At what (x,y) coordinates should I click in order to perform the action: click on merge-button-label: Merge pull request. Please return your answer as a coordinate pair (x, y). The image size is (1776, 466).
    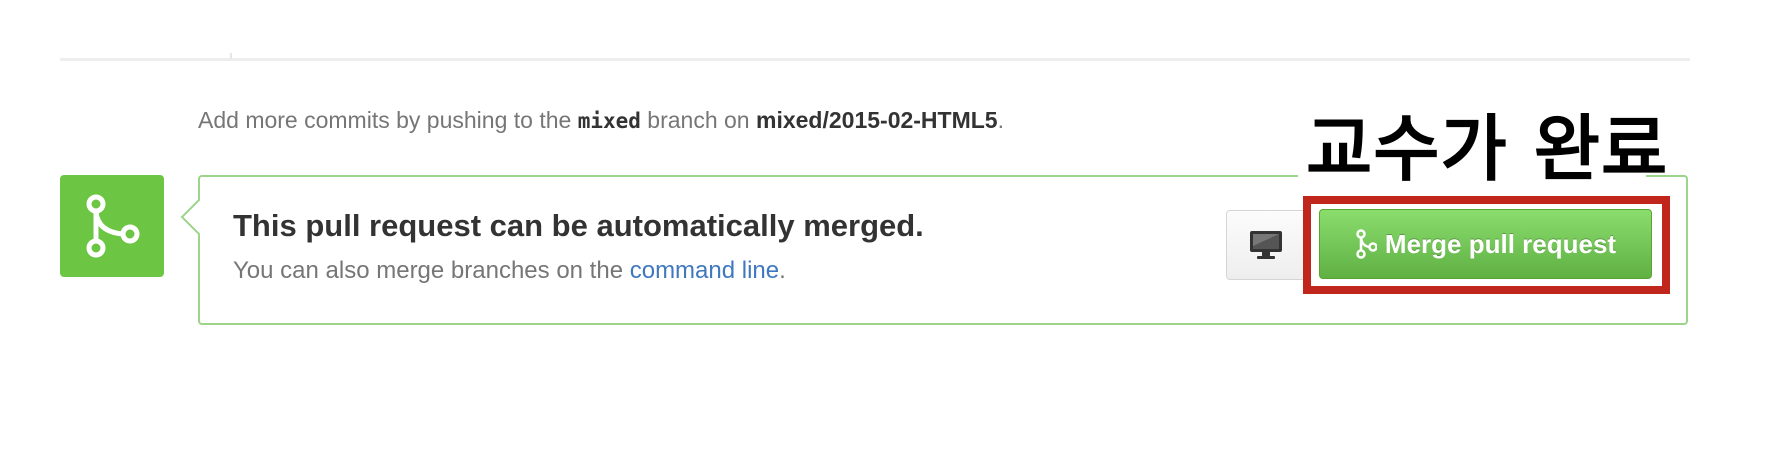
    Looking at the image, I should click on (1500, 243).